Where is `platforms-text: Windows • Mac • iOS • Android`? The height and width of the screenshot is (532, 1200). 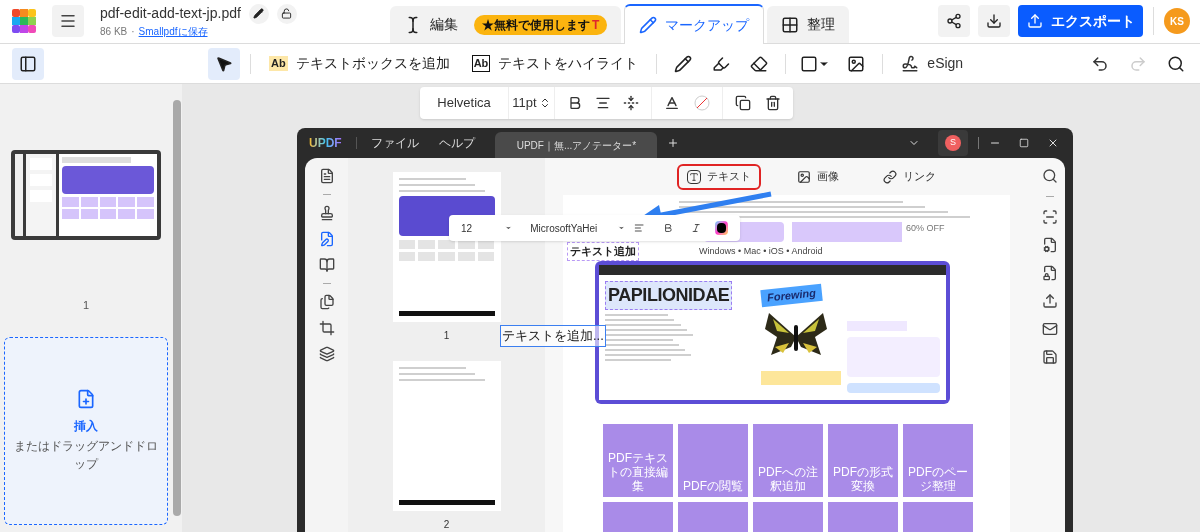 platforms-text: Windows • Mac • iOS • Android is located at coordinates (761, 251).